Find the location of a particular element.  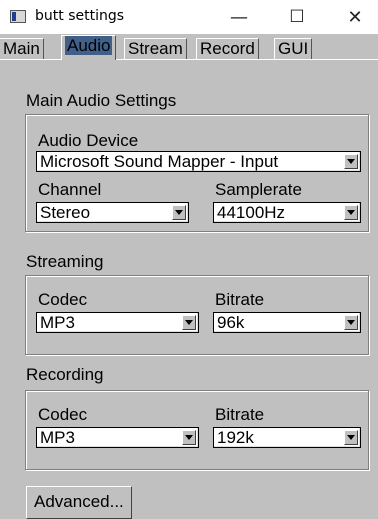

recording-bitrate-select: 192k is located at coordinates (287, 437).